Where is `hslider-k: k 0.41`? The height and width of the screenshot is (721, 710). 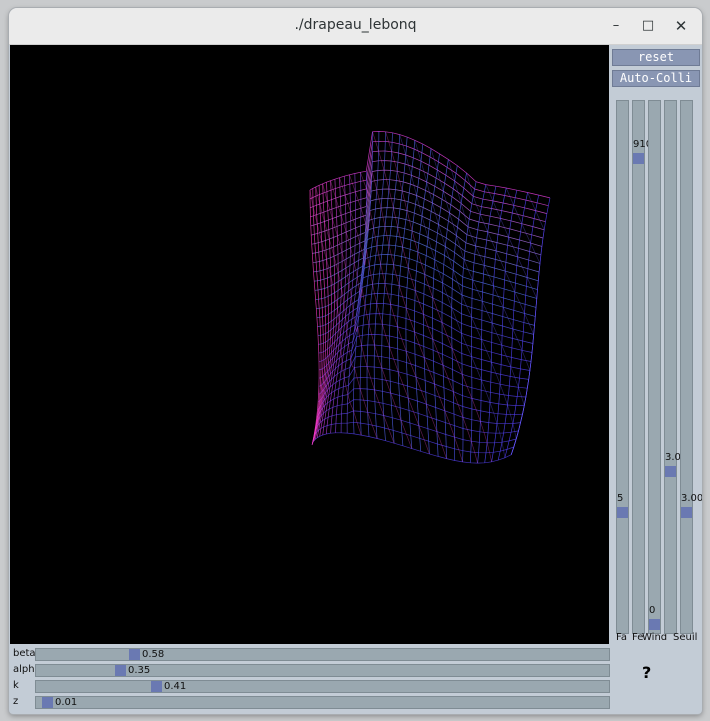
hslider-k: k 0.41 is located at coordinates (310, 686).